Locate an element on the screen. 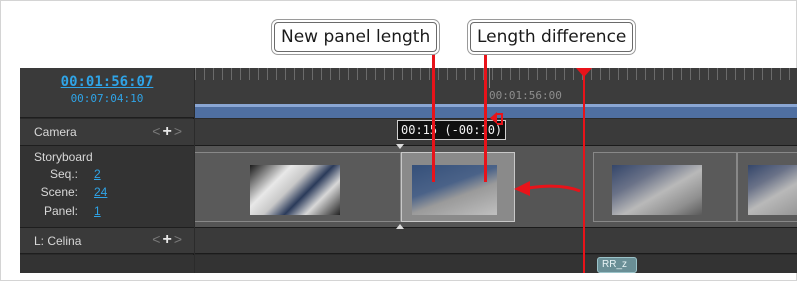 This screenshot has height=281, width=797. new-length-callout-line is located at coordinates (433, 117).